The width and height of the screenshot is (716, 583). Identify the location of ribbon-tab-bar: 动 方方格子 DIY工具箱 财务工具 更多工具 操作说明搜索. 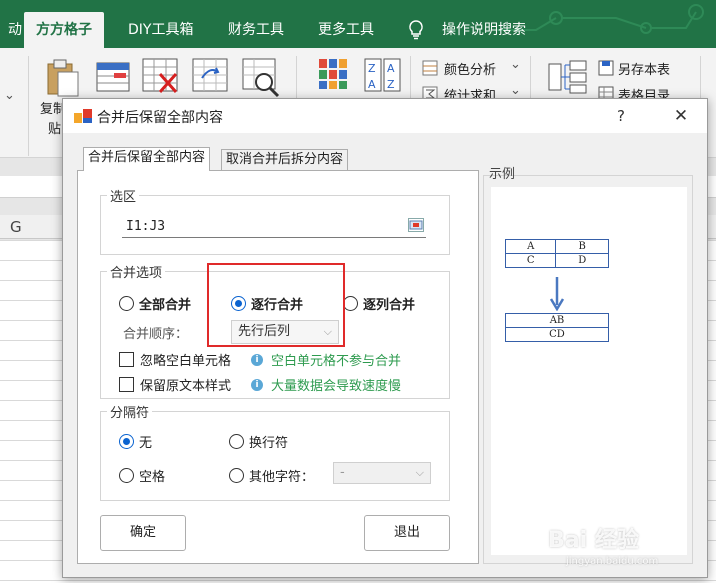
(358, 24).